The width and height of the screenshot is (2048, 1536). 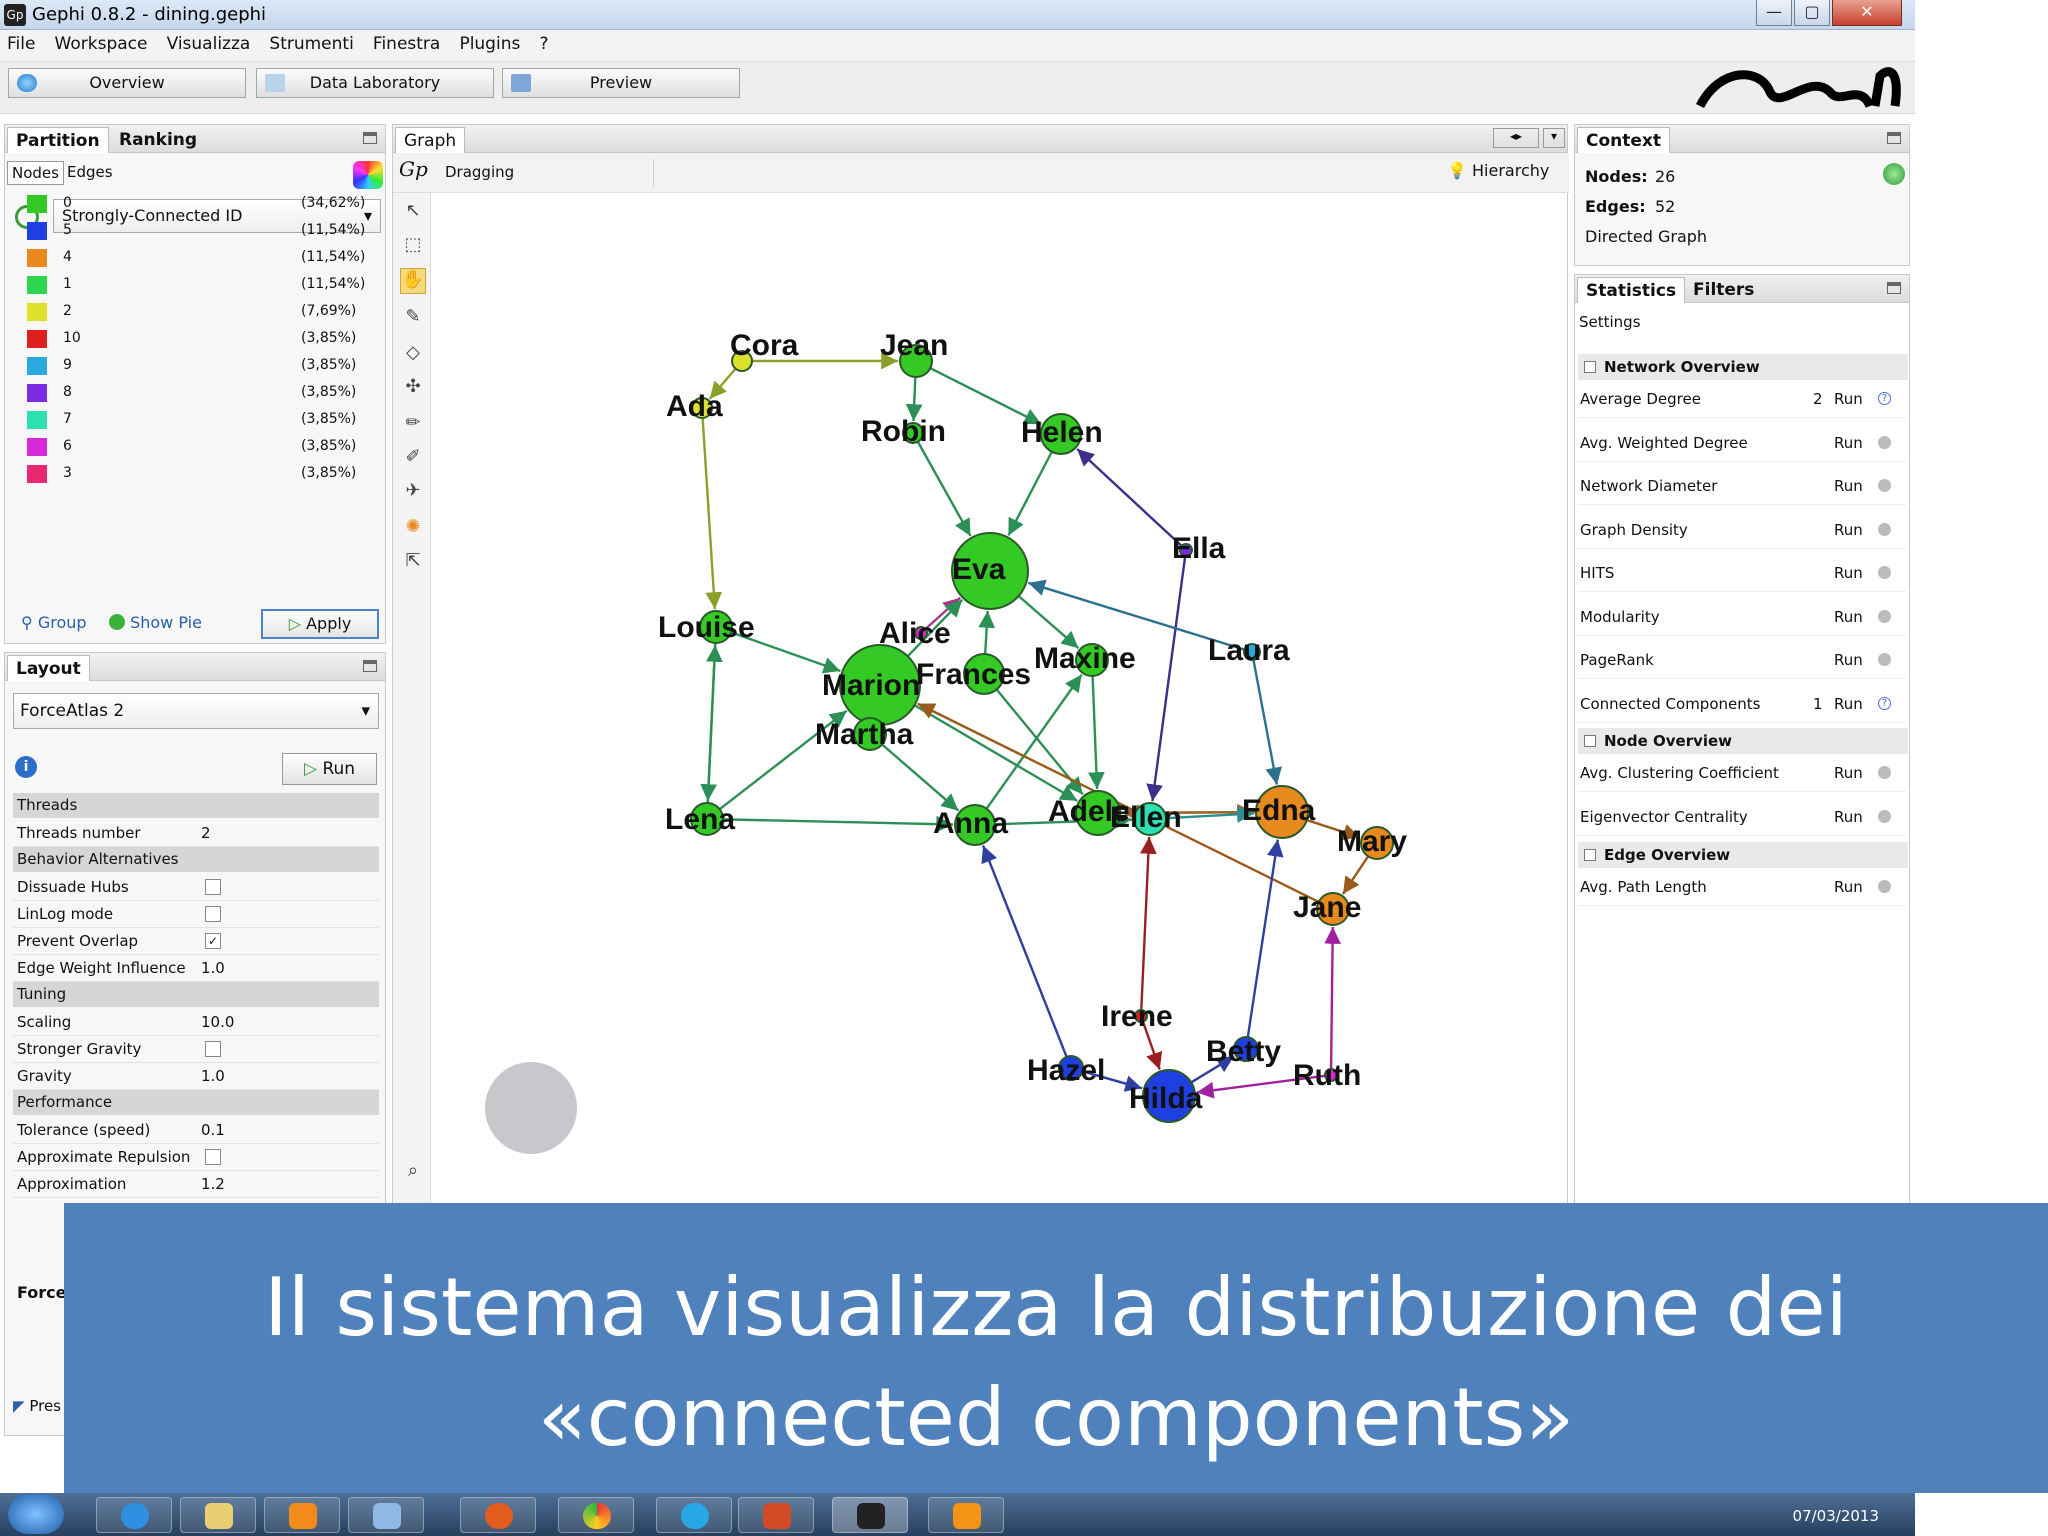 I want to click on subtab-nodes: Nodes, so click(x=35, y=173).